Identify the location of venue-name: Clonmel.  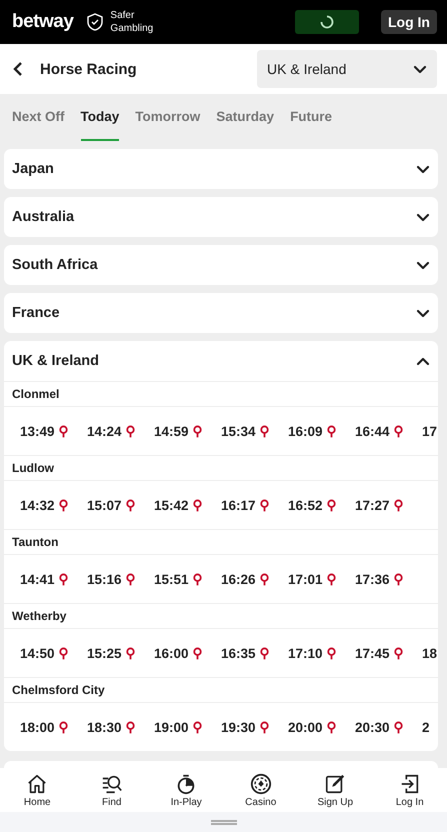
(221, 394).